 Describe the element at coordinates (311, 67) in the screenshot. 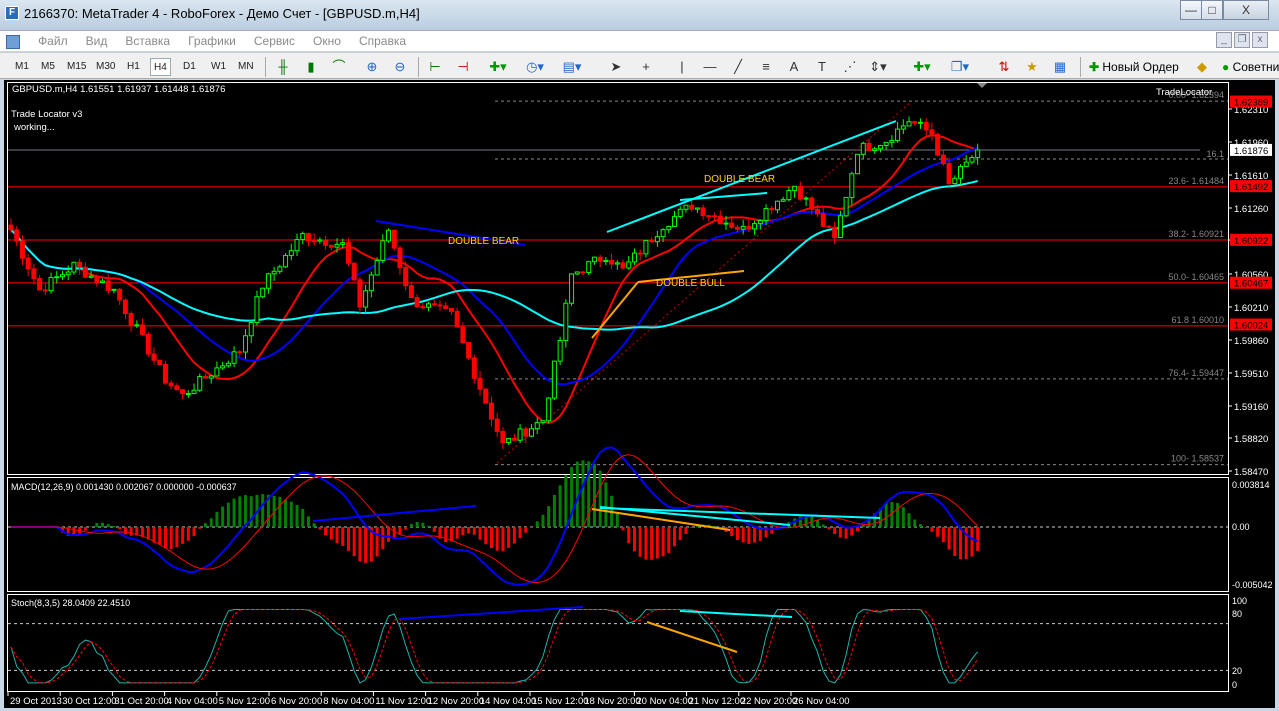

I see `candlestick-chart-icon: ▮` at that location.